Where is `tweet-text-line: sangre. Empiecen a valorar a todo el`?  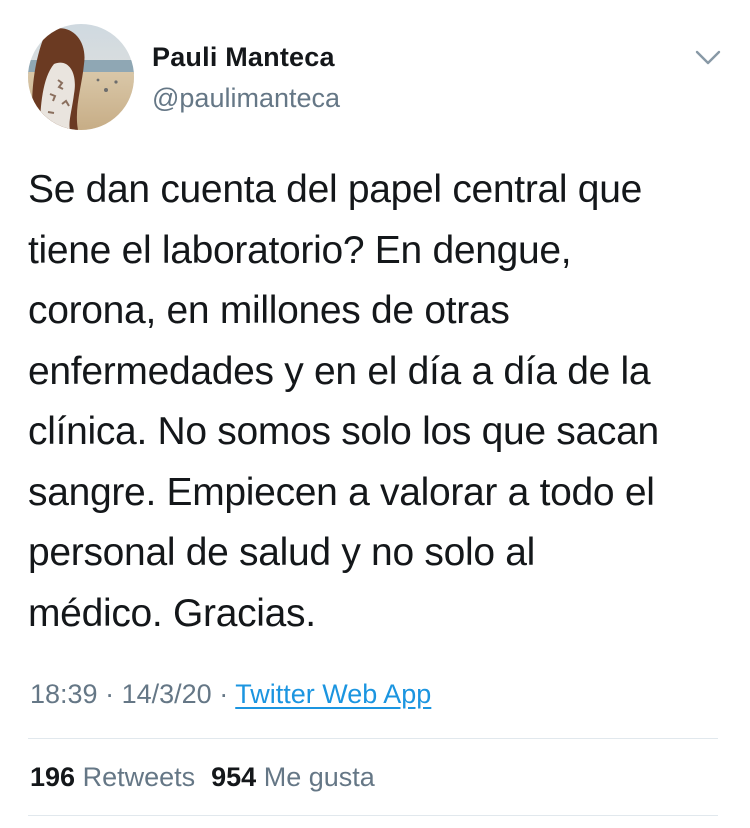 tweet-text-line: sangre. Empiecen a valorar a todo el is located at coordinates (341, 492).